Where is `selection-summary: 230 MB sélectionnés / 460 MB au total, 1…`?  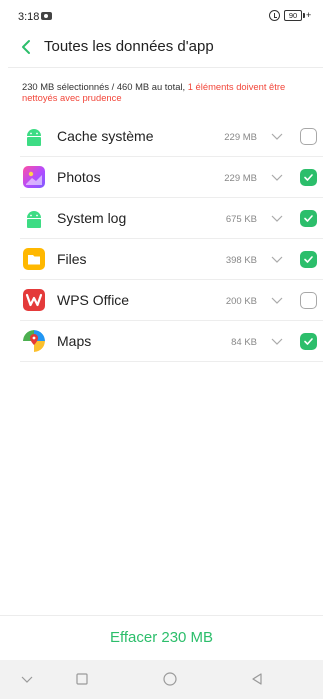 selection-summary: 230 MB sélectionnés / 460 MB au total, 1… is located at coordinates (165, 92).